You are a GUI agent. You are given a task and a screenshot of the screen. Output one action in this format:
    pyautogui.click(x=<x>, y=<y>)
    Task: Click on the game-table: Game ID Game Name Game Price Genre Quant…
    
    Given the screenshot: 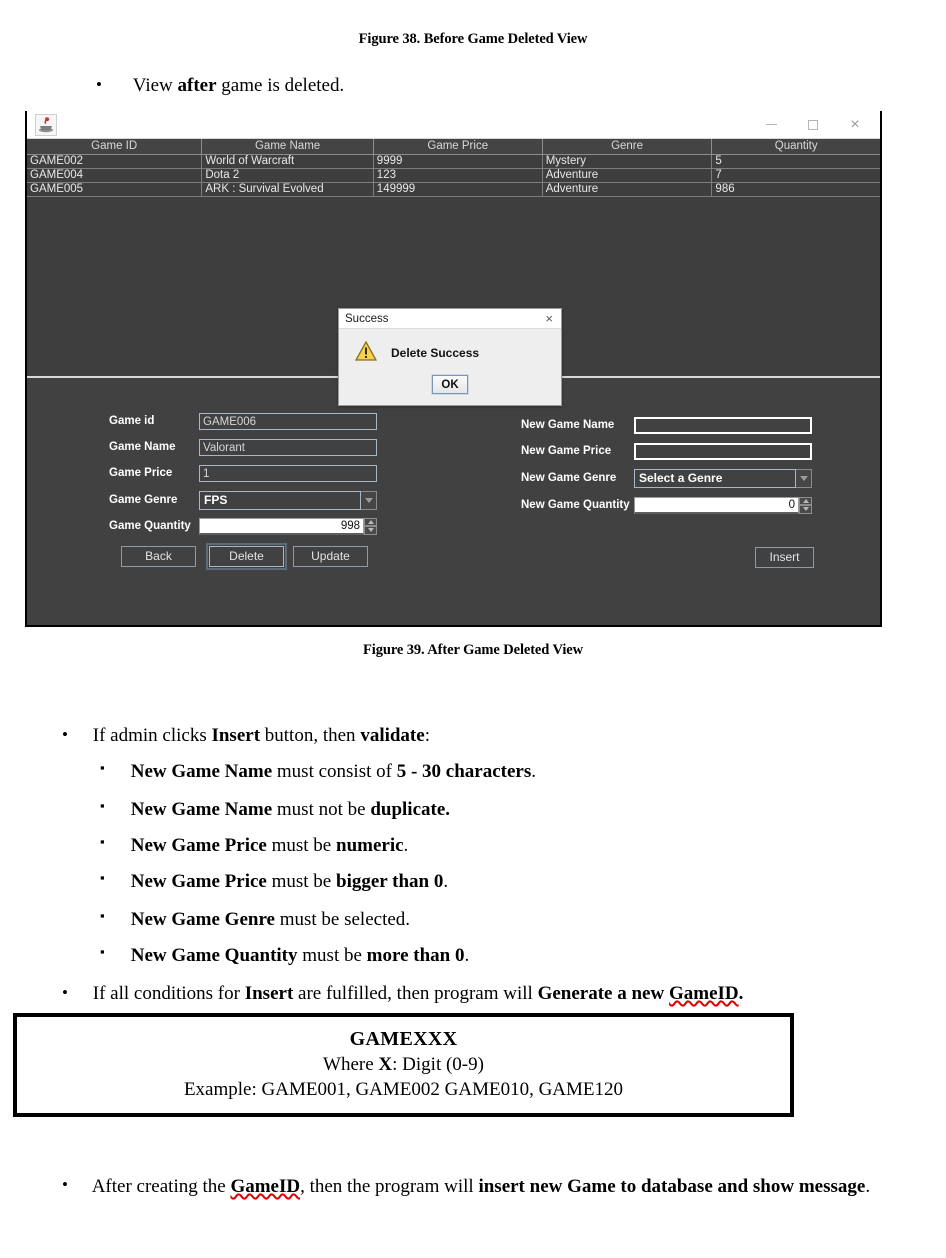 What is the action you would take?
    pyautogui.click(x=453, y=168)
    